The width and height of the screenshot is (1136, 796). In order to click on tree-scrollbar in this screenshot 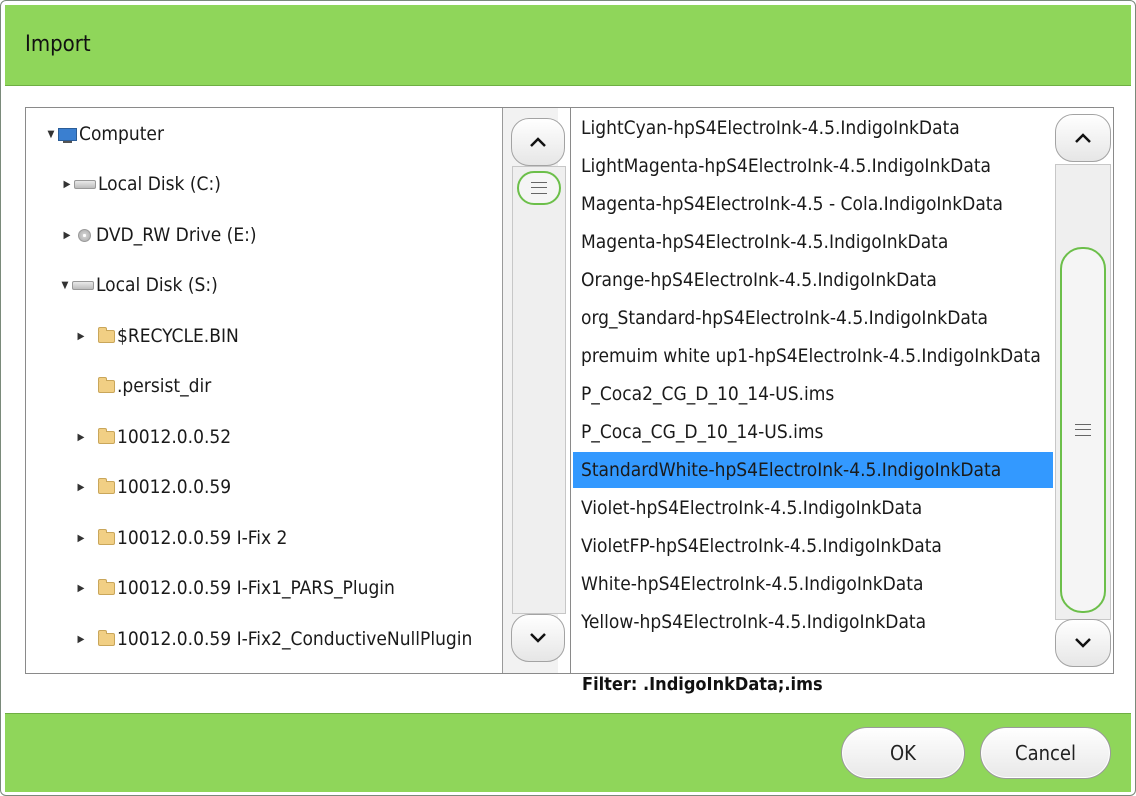, I will do `click(534, 390)`.